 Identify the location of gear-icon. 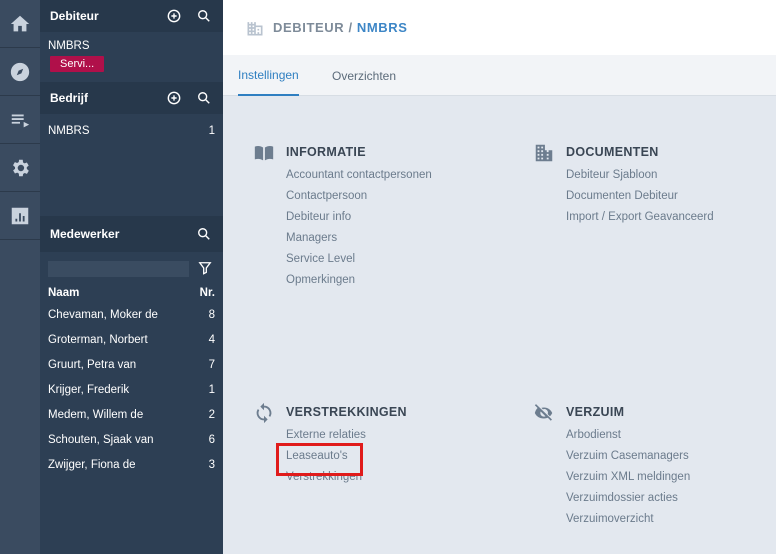
(21, 167).